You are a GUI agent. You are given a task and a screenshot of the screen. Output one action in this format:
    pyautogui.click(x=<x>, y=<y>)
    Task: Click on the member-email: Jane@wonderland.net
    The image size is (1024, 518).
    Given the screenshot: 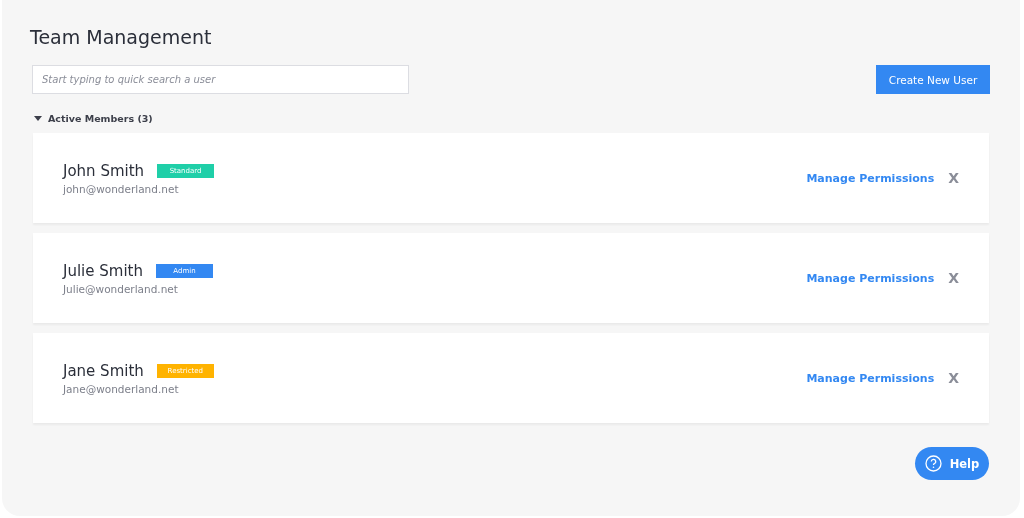 What is the action you would take?
    pyautogui.click(x=121, y=388)
    